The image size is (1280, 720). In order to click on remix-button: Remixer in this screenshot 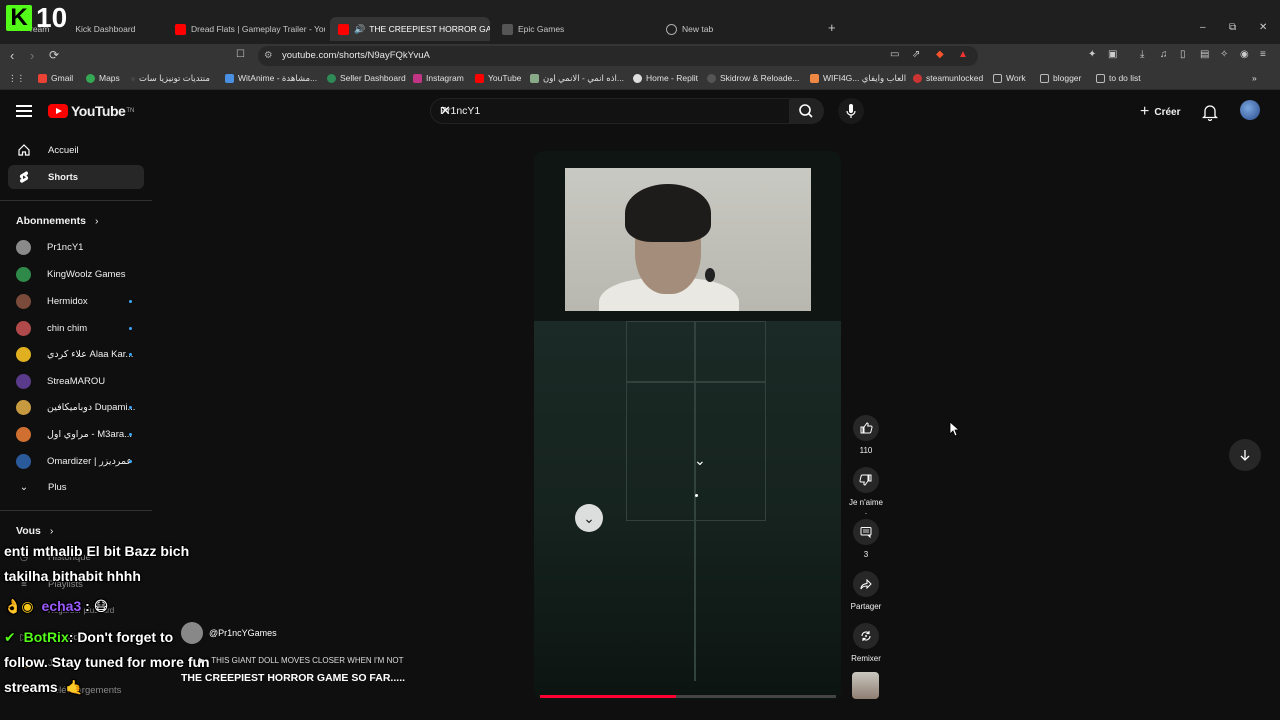, I will do `click(866, 643)`.